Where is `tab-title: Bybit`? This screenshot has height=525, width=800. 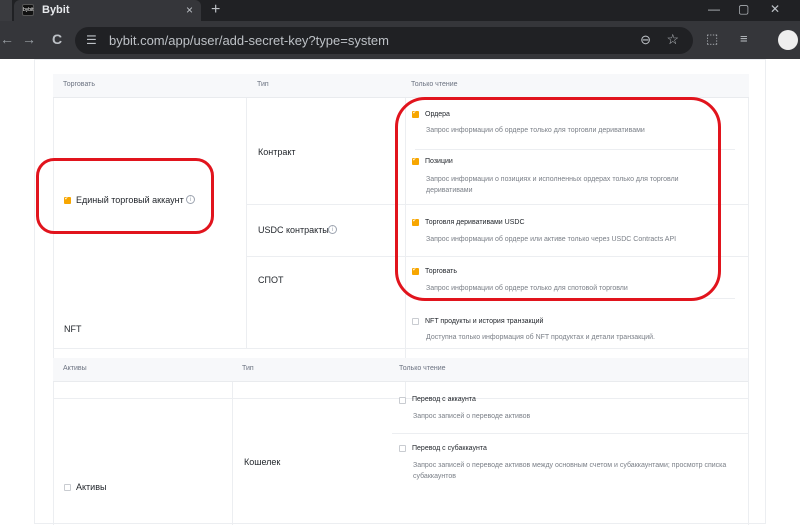
tab-title: Bybit is located at coordinates (56, 10).